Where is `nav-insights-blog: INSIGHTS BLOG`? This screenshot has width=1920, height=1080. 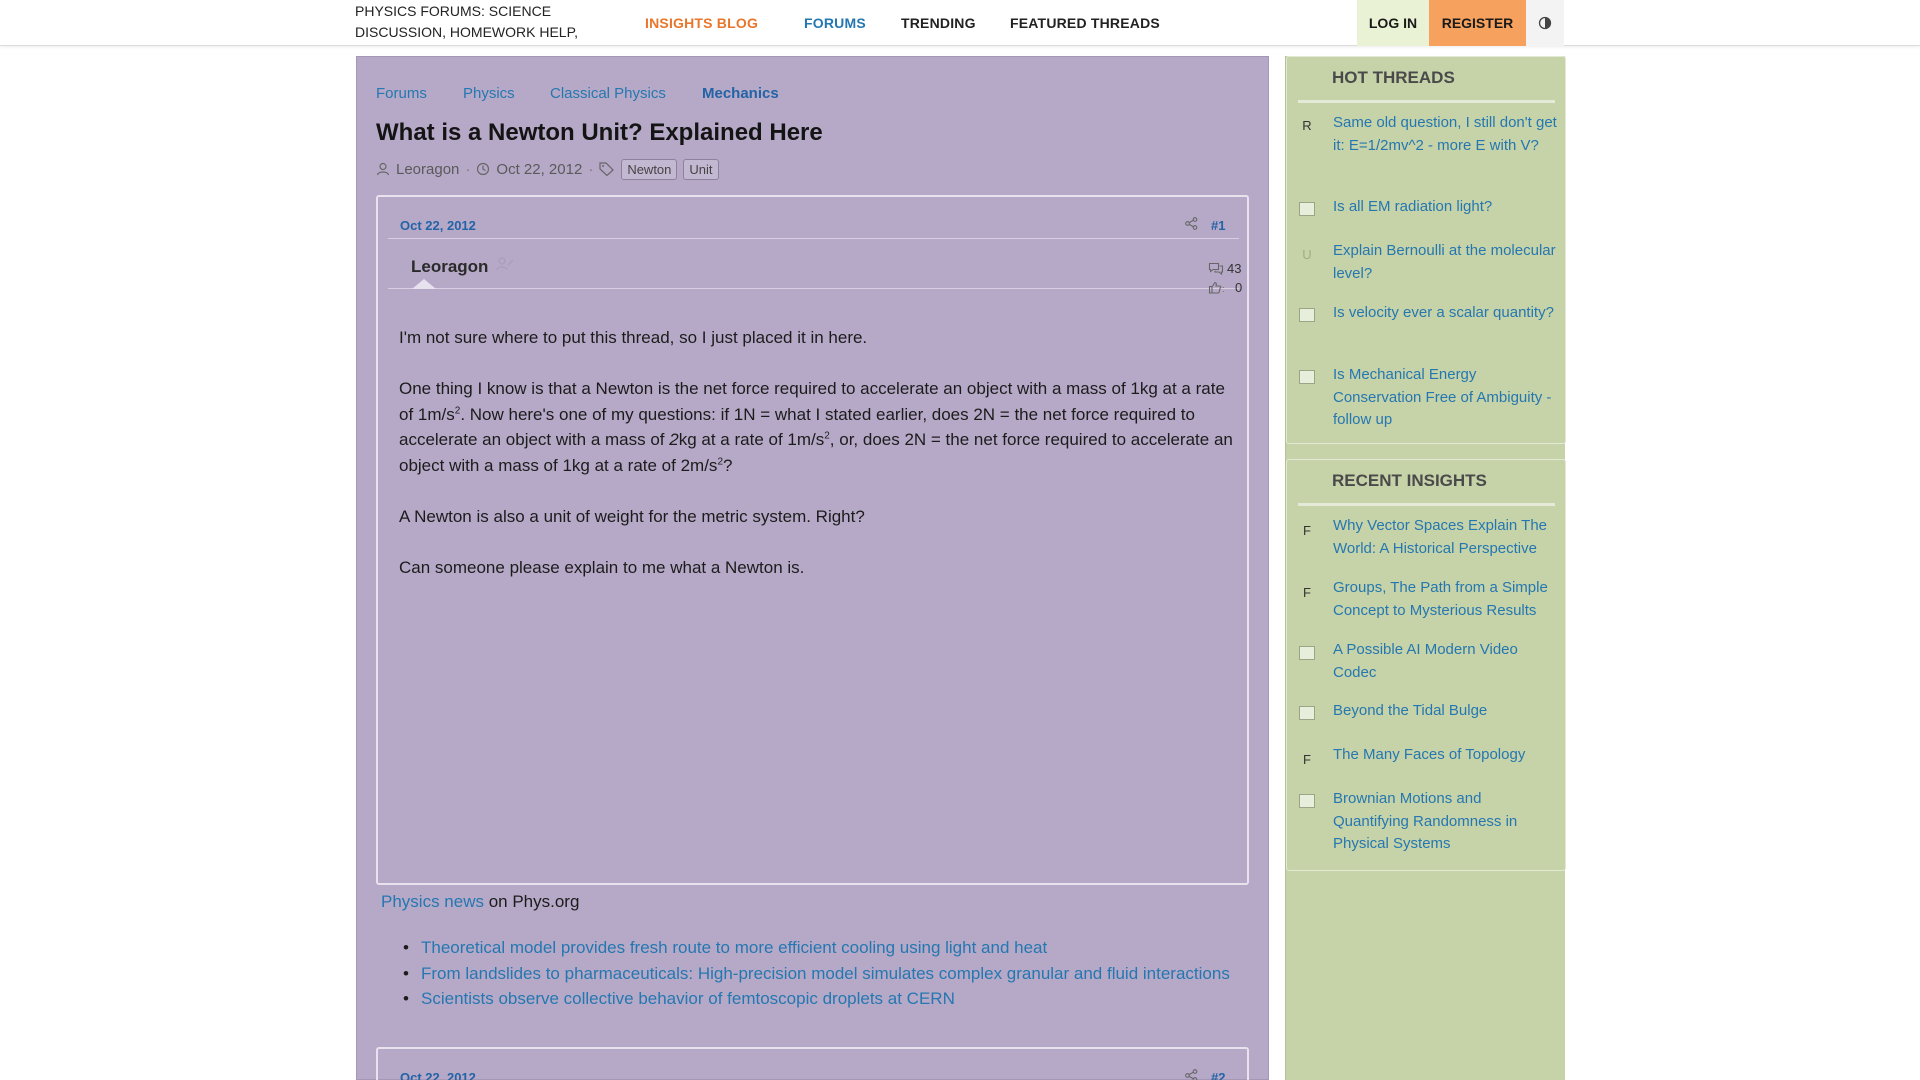 nav-insights-blog: INSIGHTS BLOG is located at coordinates (701, 23).